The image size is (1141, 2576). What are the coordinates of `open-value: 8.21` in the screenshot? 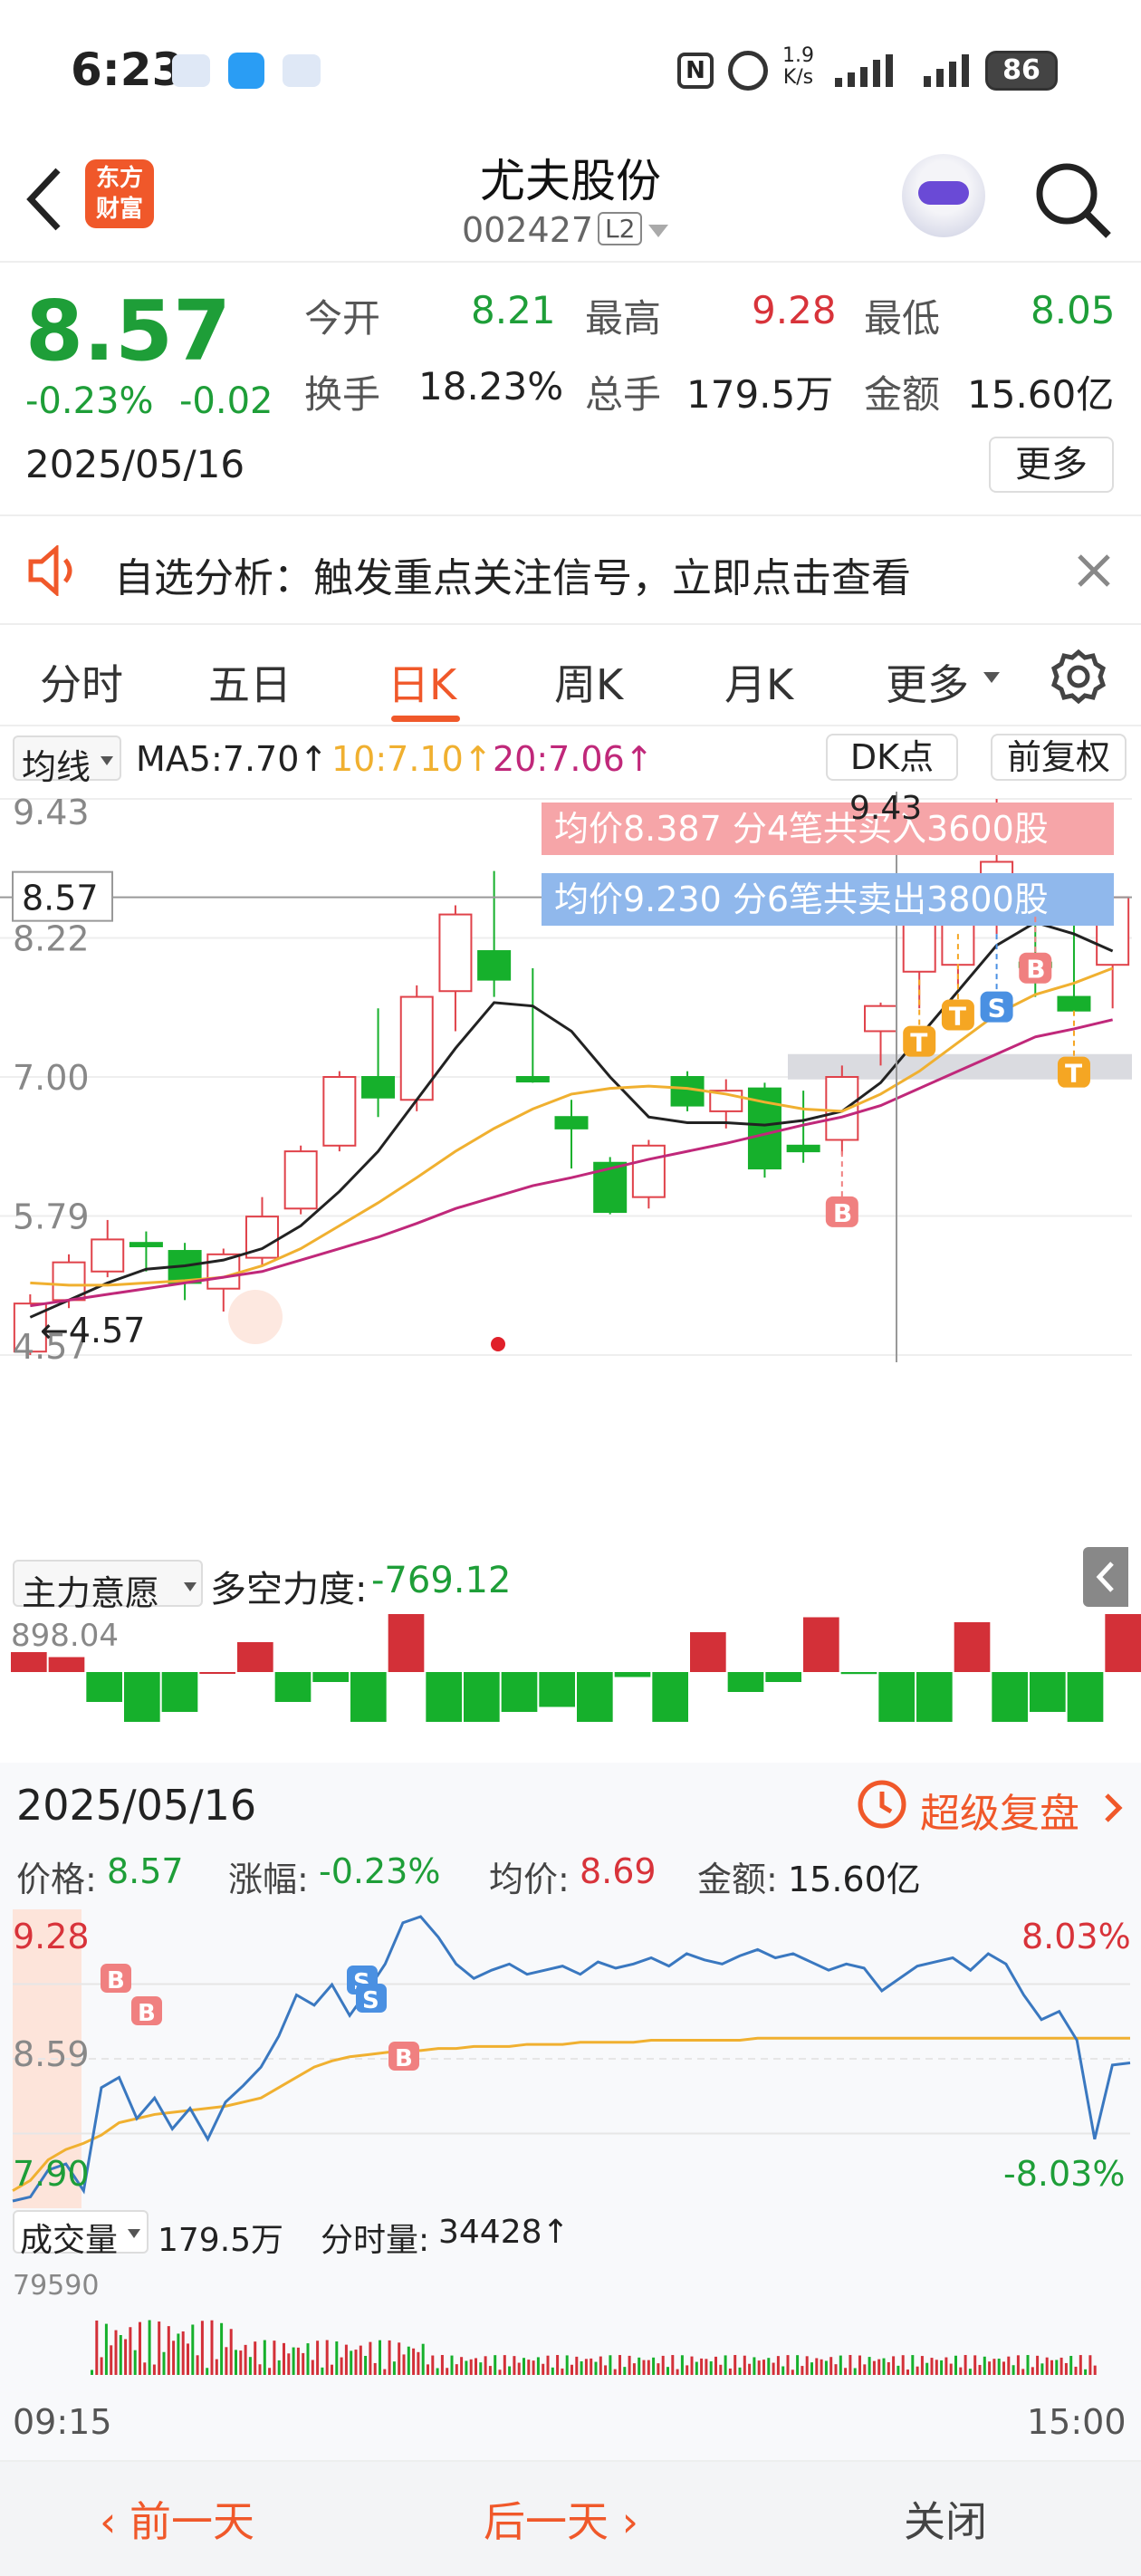 It's located at (513, 310).